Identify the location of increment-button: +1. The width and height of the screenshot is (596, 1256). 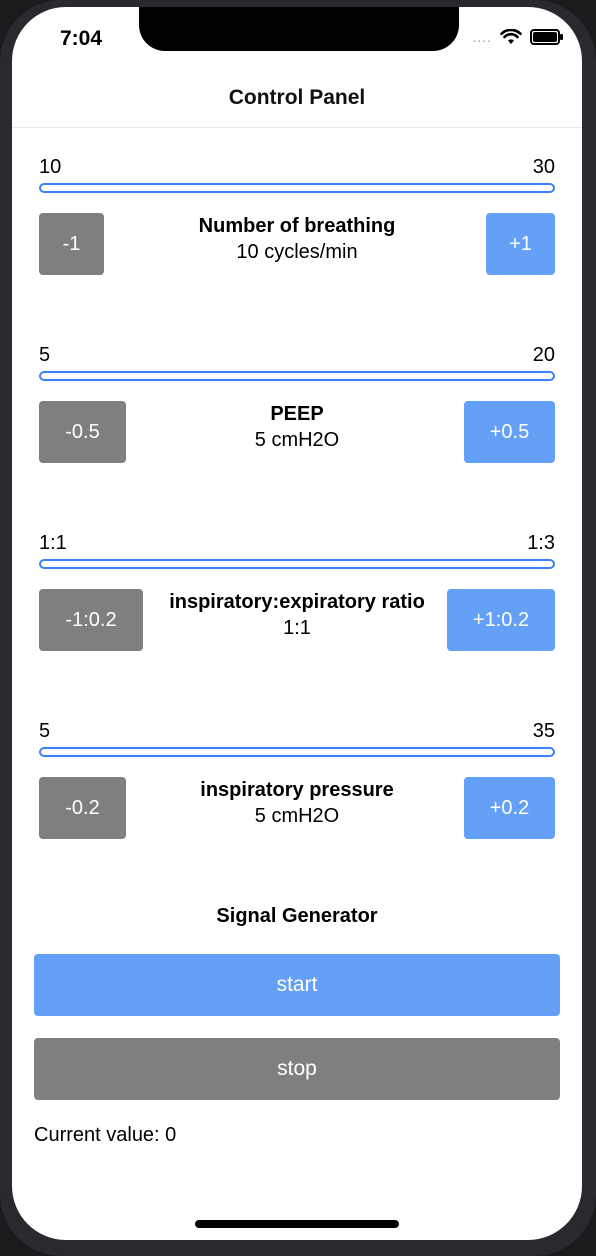
(520, 244).